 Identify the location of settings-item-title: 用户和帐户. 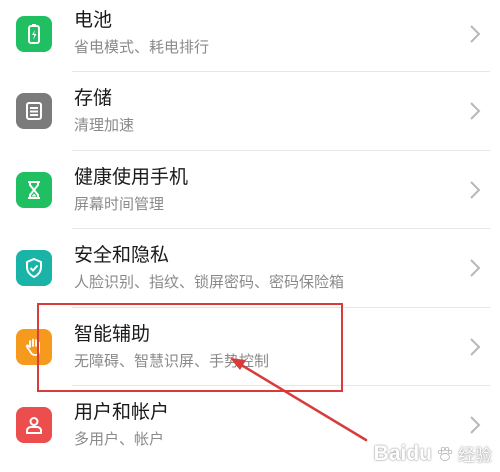
(122, 412).